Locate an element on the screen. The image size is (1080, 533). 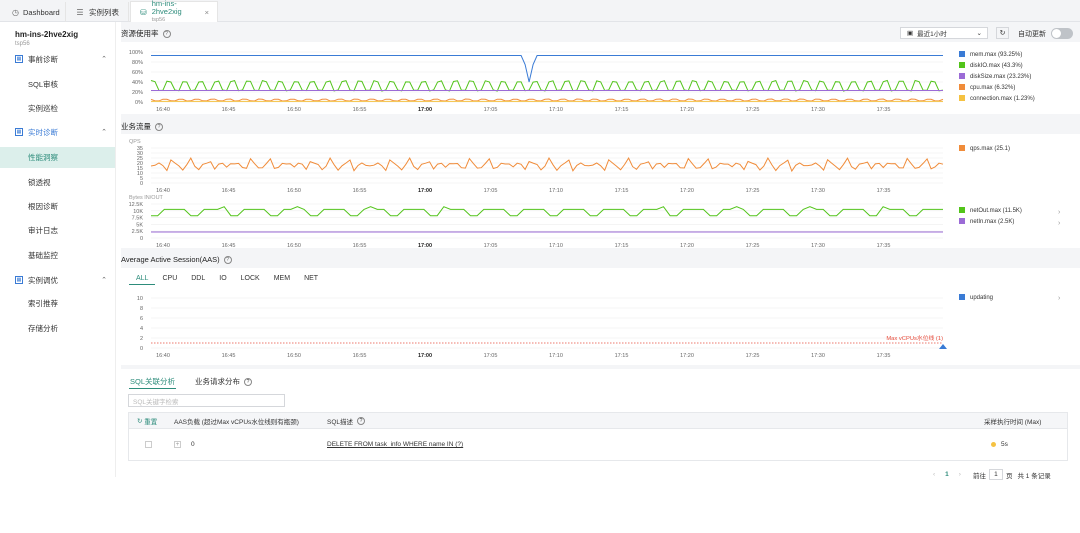
tab-net: NET is located at coordinates (311, 278).